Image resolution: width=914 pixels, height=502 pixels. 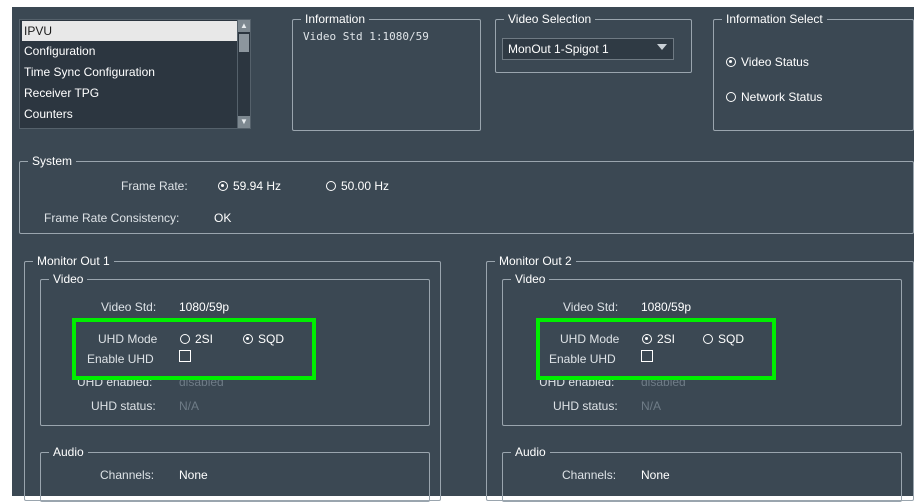 What do you see at coordinates (666, 307) in the screenshot?
I see `mo2-video-std-value: 1080/59p` at bounding box center [666, 307].